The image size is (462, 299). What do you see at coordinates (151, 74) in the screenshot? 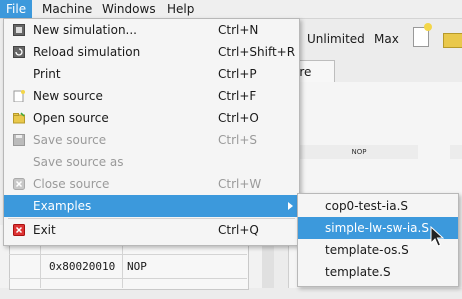
I see `menu-item-print: Print Ctrl+P` at bounding box center [151, 74].